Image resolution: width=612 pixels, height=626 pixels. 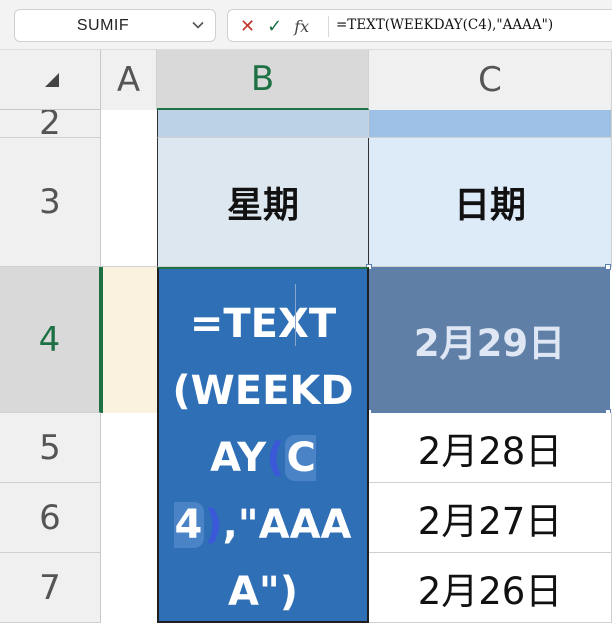 I want to click on cell-b3: 星期, so click(x=263, y=202).